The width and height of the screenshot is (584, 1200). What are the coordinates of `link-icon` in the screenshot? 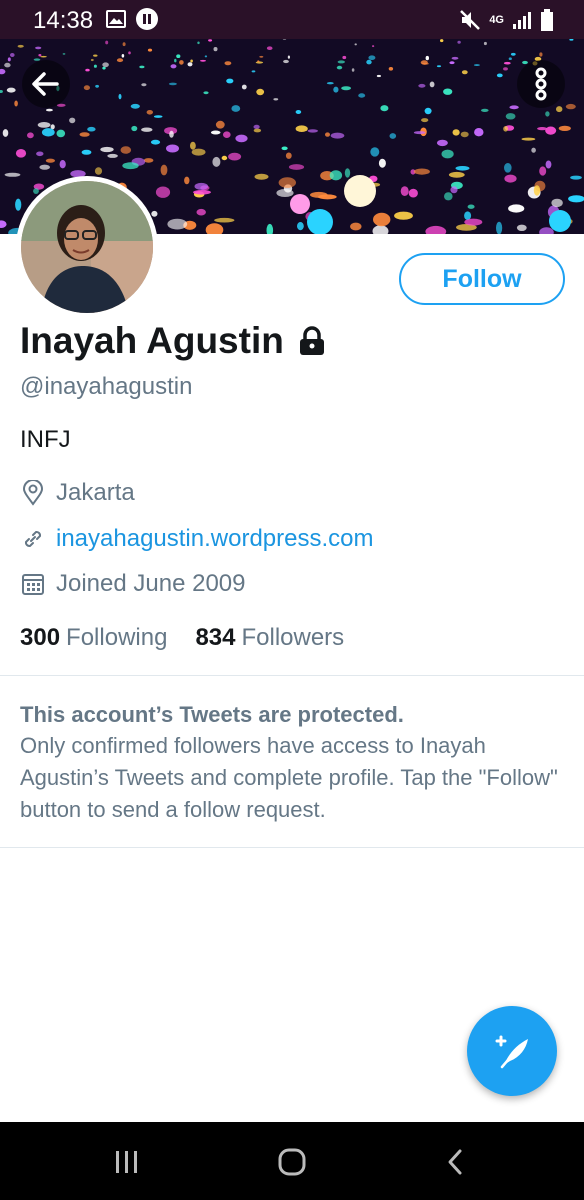 It's located at (33, 539).